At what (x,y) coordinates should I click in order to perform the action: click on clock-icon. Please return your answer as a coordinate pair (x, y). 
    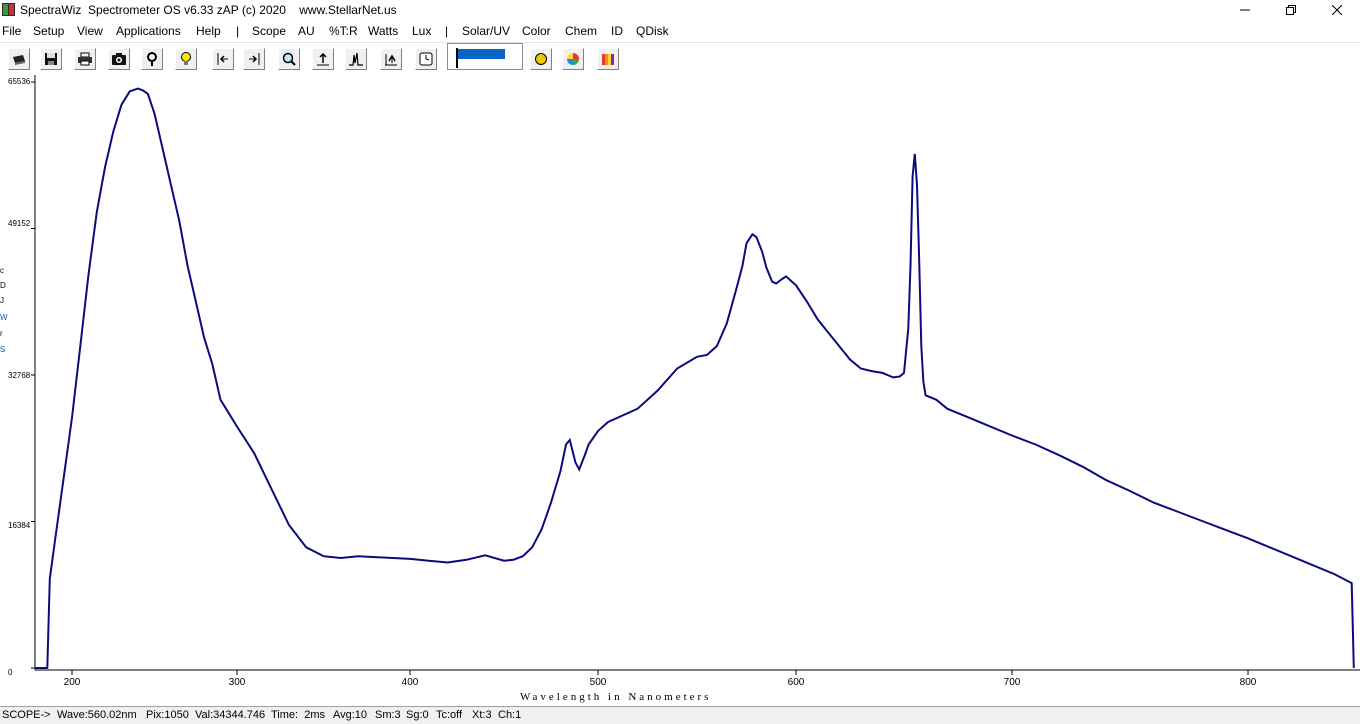
    Looking at the image, I should click on (426, 59).